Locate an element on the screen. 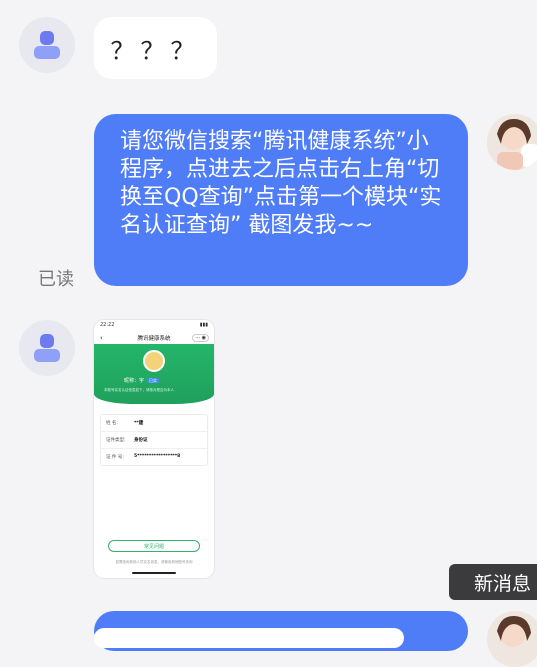 The height and width of the screenshot is (667, 537). back-icon: ‹ is located at coordinates (101, 338).